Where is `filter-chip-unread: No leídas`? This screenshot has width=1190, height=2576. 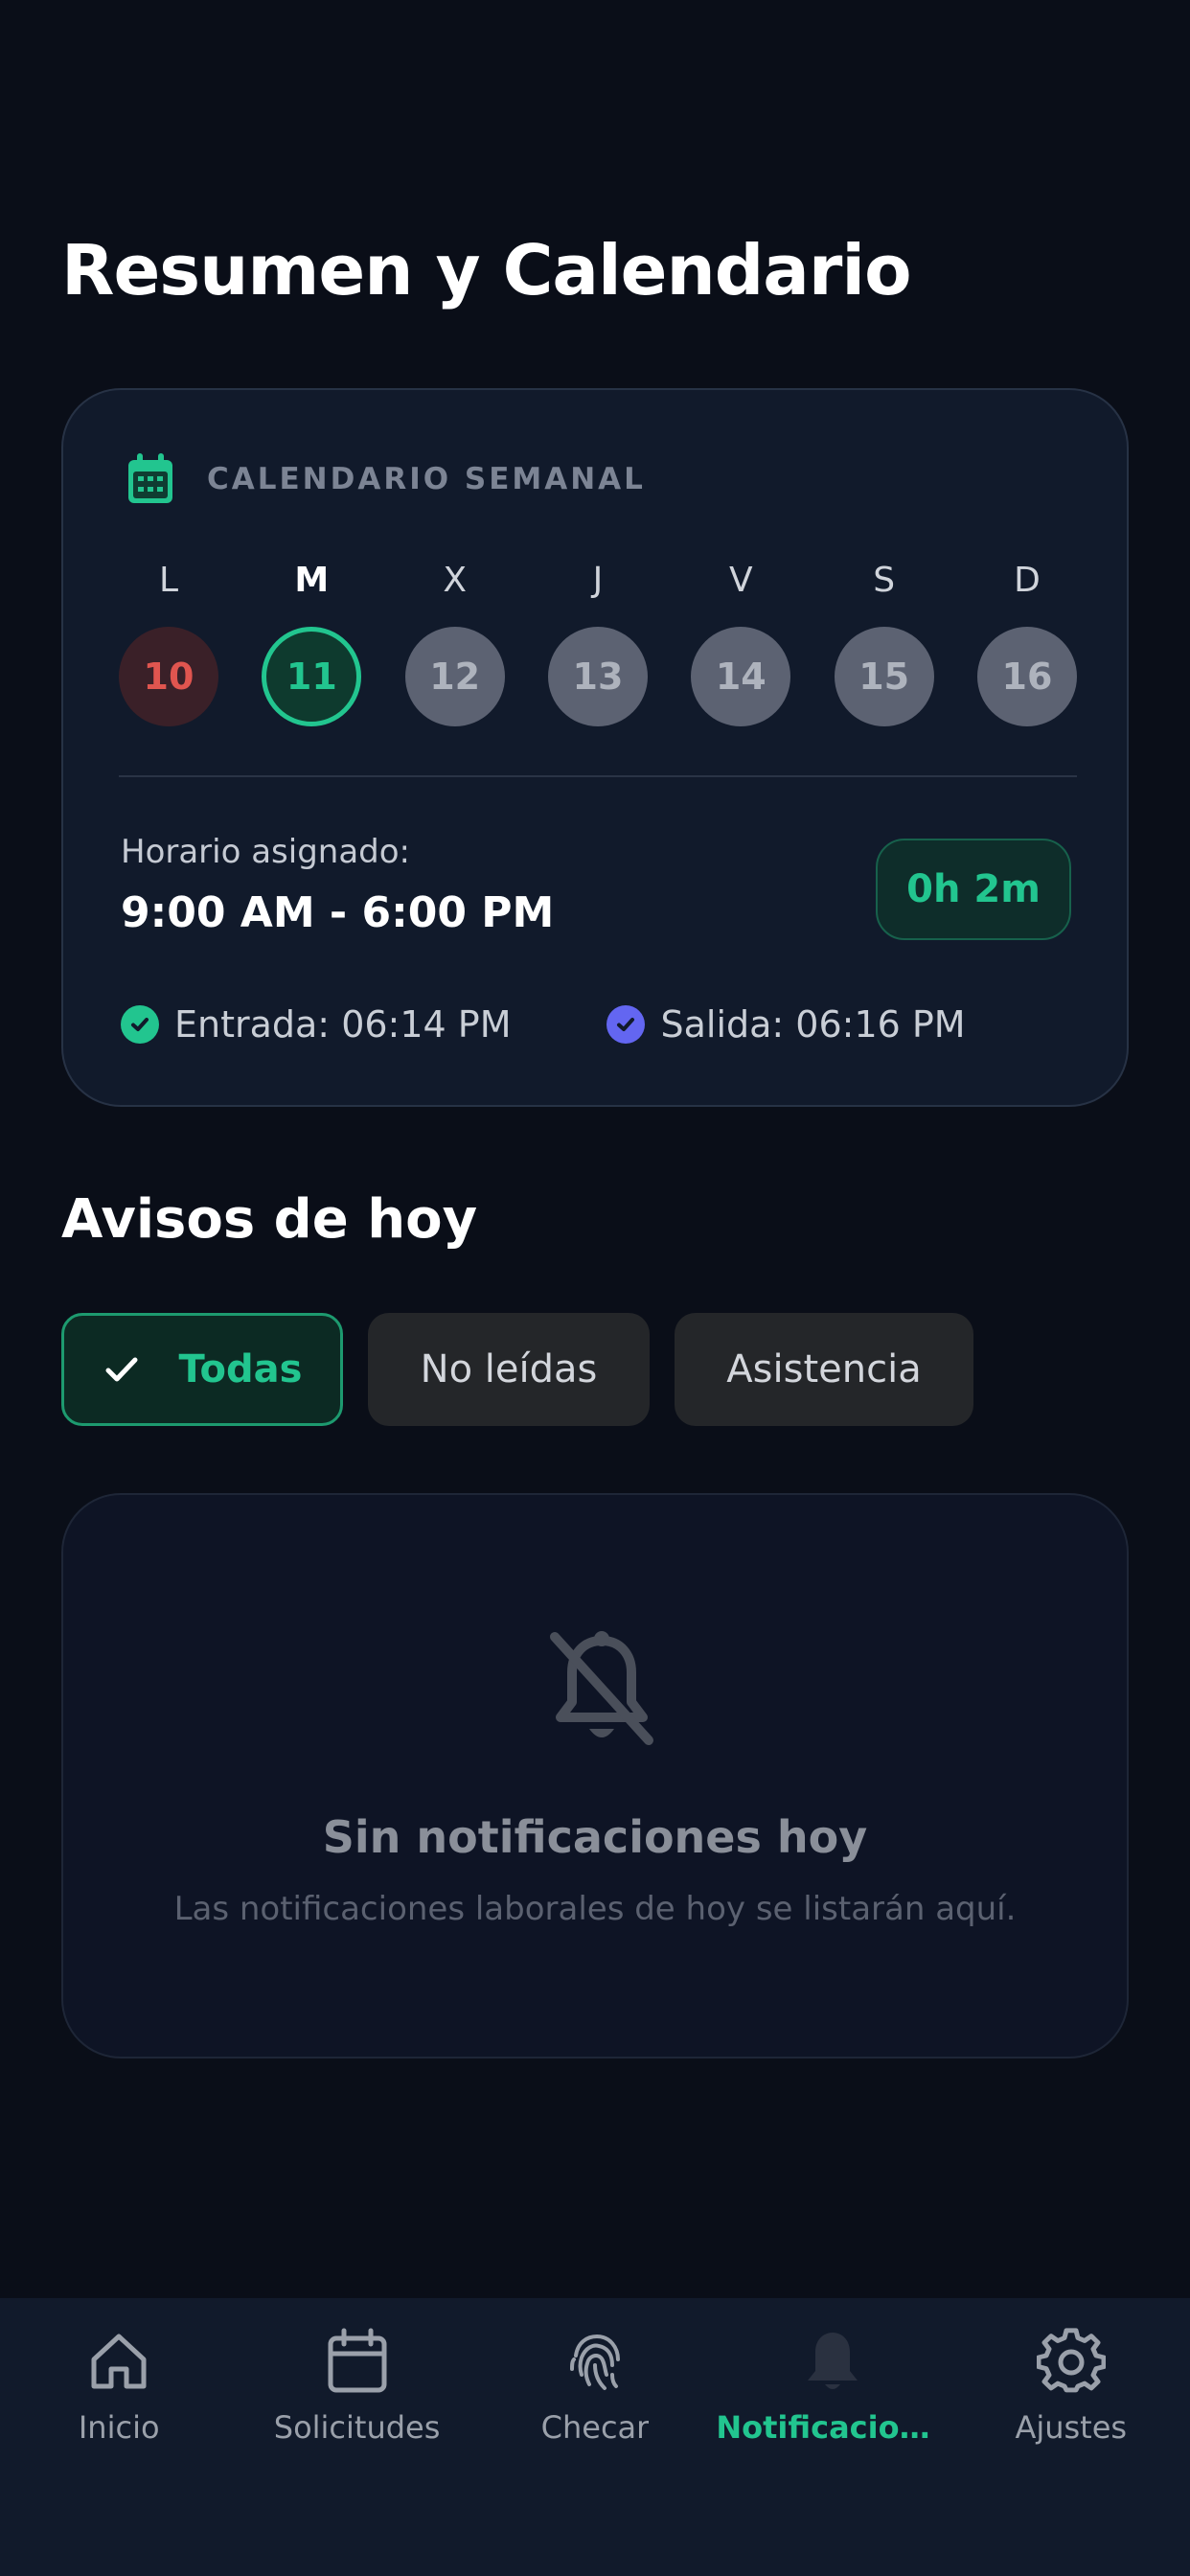 filter-chip-unread: No leídas is located at coordinates (509, 1369).